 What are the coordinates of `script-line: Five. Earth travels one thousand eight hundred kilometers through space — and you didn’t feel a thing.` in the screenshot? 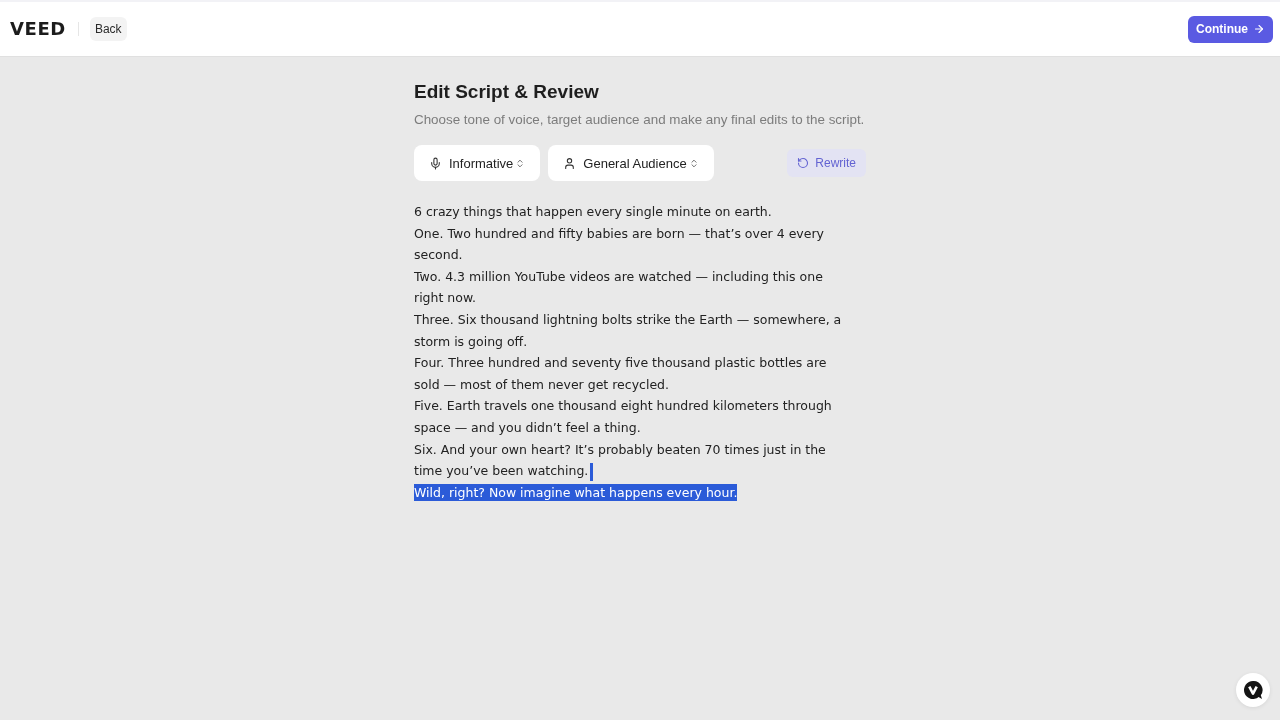 It's located at (623, 417).